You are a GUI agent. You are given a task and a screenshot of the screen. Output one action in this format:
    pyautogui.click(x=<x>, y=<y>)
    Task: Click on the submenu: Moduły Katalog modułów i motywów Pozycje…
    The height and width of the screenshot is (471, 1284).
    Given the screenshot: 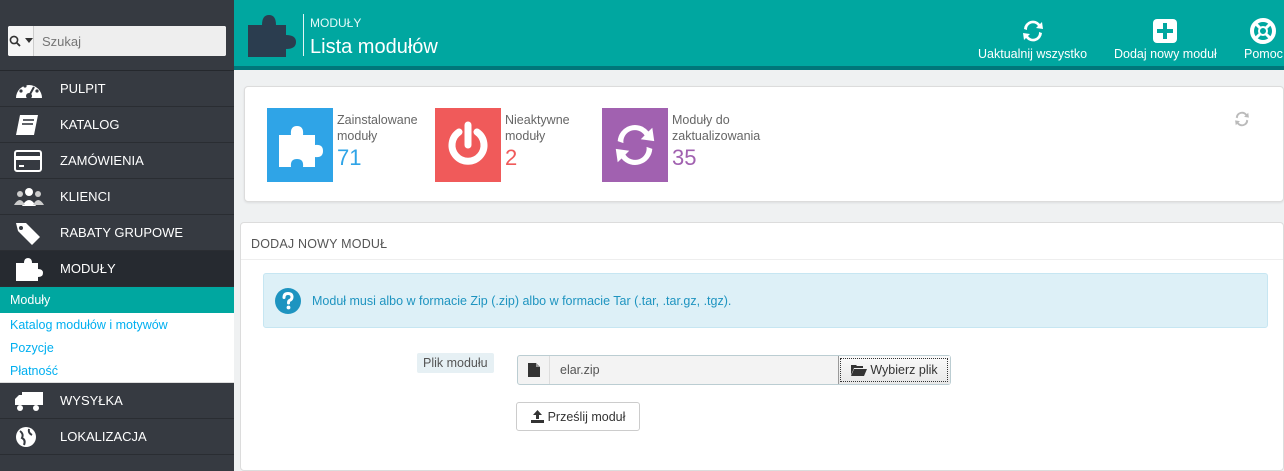 What is the action you would take?
    pyautogui.click(x=117, y=335)
    